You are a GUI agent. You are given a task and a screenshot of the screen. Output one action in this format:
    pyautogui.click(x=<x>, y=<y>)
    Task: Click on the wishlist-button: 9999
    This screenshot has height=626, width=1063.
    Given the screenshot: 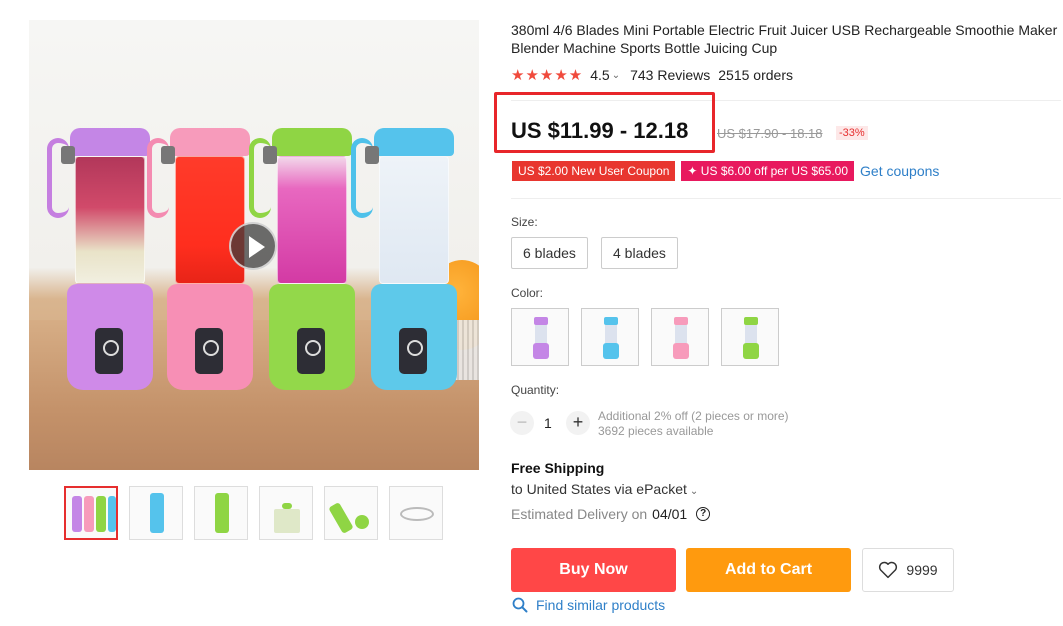 What is the action you would take?
    pyautogui.click(x=908, y=570)
    